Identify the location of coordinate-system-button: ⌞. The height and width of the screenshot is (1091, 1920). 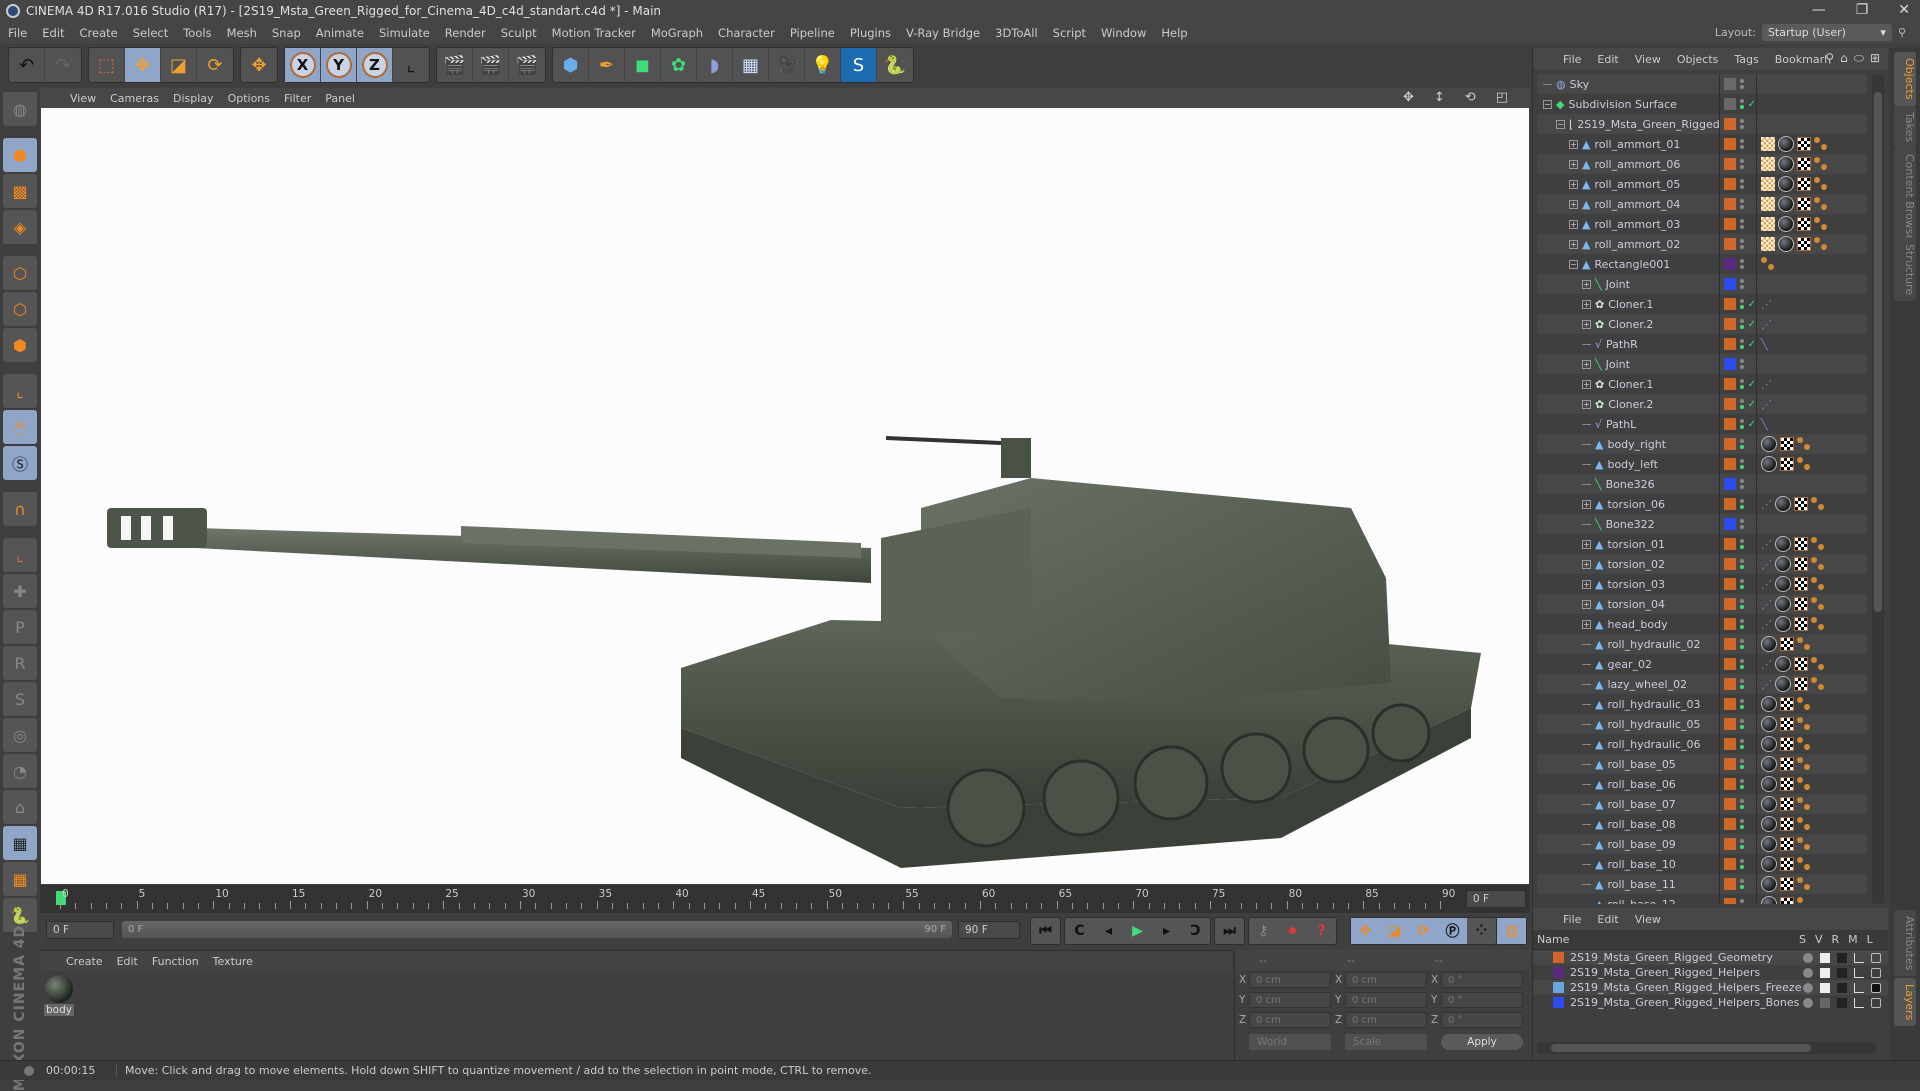
(411, 65).